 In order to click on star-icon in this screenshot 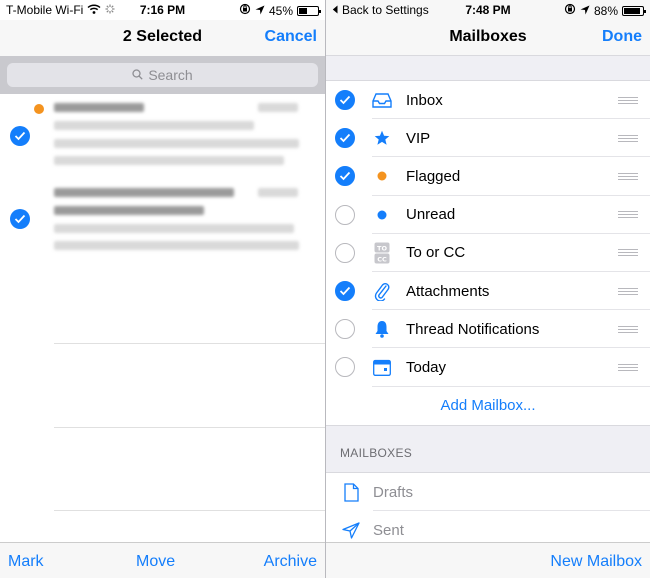, I will do `click(382, 138)`.